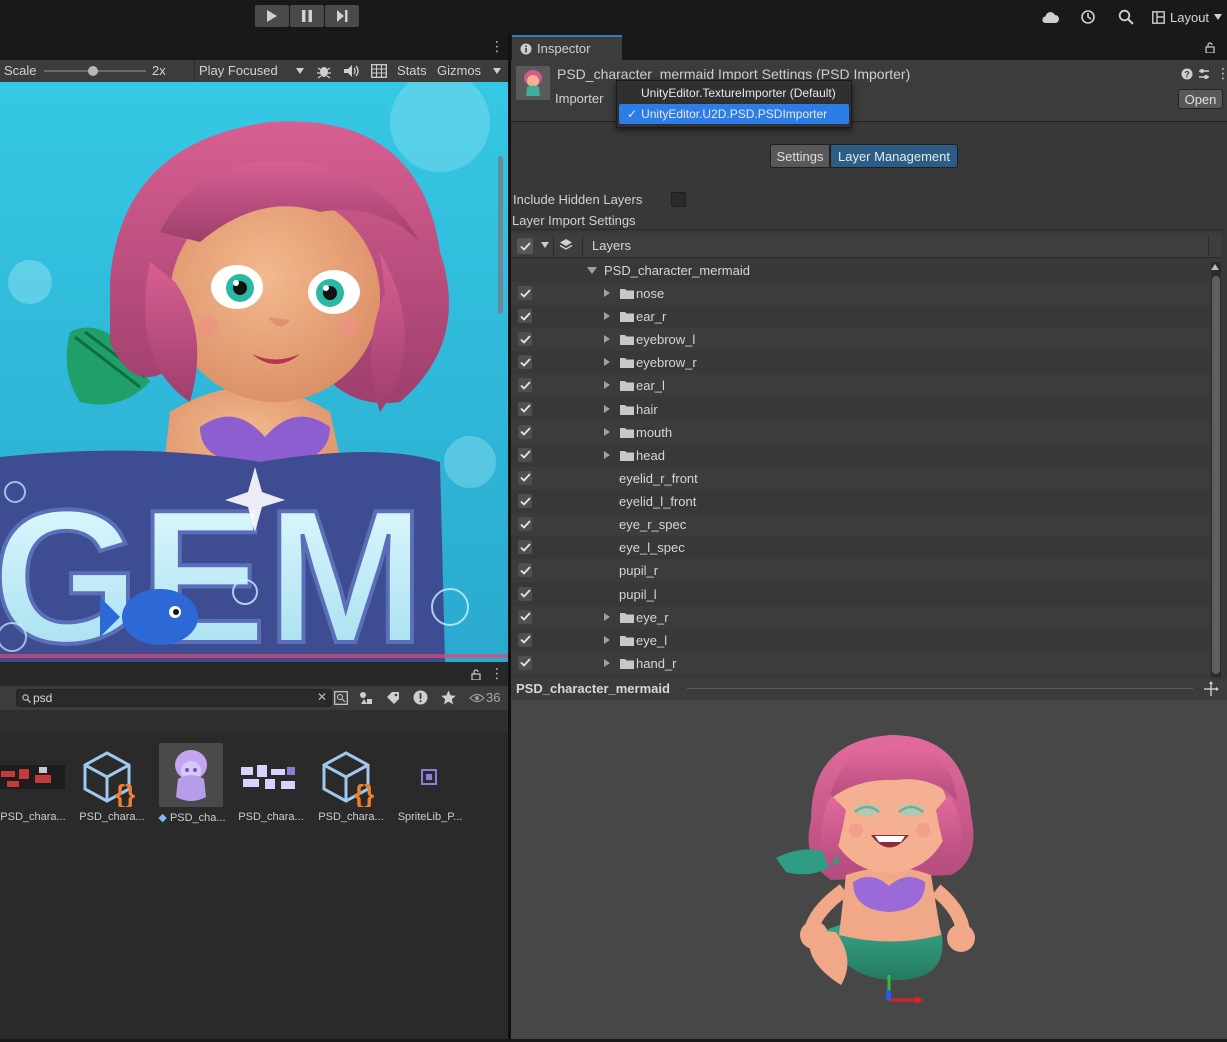  Describe the element at coordinates (860, 316) in the screenshot. I see `layer-row: ear_r` at that location.